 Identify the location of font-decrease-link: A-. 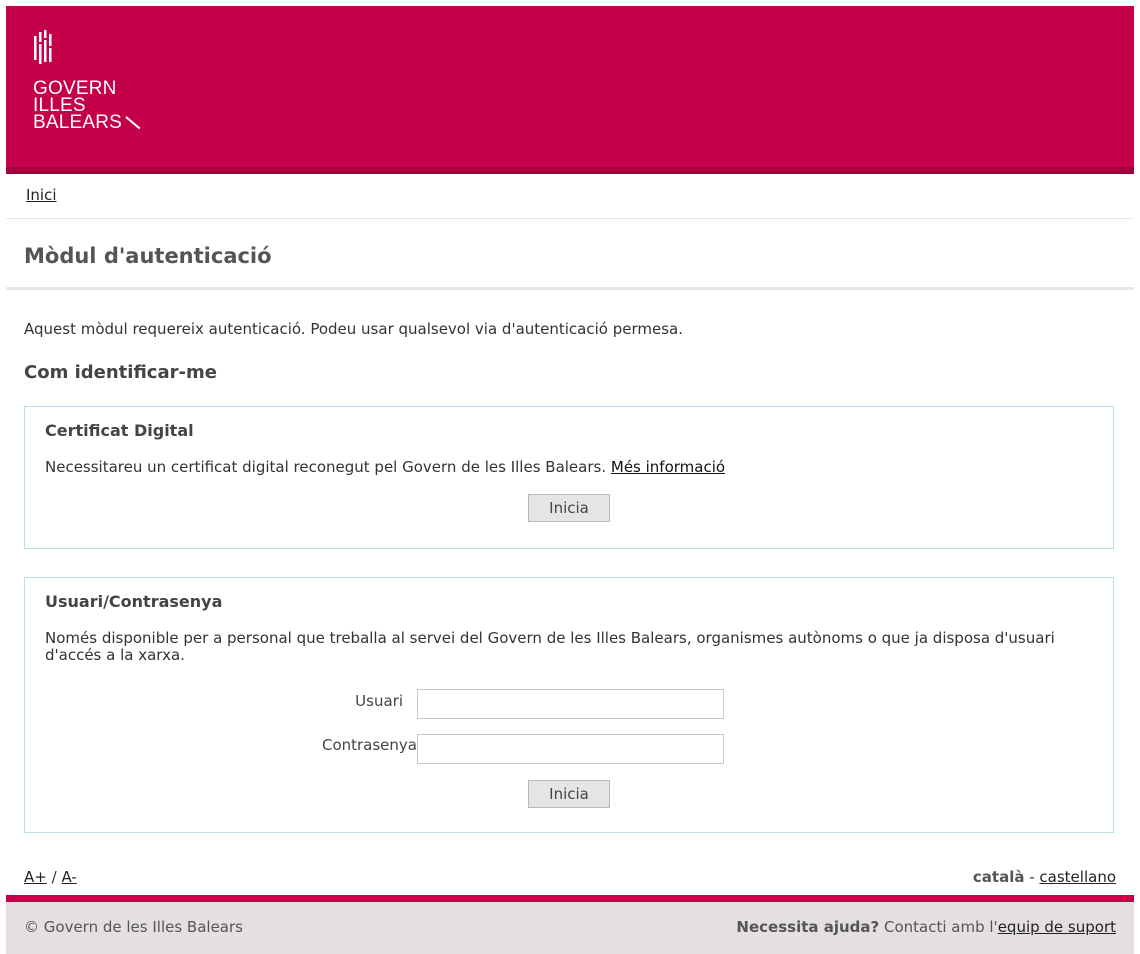
(68, 877).